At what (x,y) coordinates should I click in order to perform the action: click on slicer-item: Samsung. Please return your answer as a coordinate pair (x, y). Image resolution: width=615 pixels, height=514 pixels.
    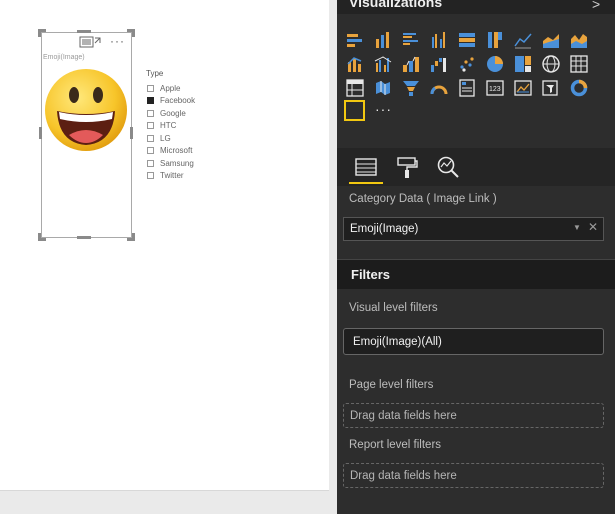
    Looking at the image, I should click on (170, 163).